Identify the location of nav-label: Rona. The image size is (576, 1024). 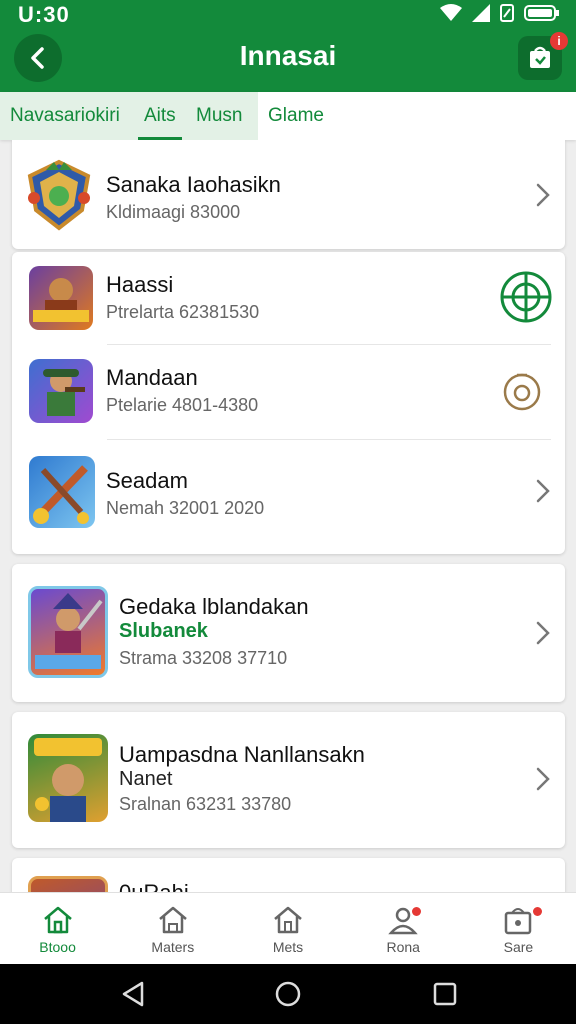
(403, 947).